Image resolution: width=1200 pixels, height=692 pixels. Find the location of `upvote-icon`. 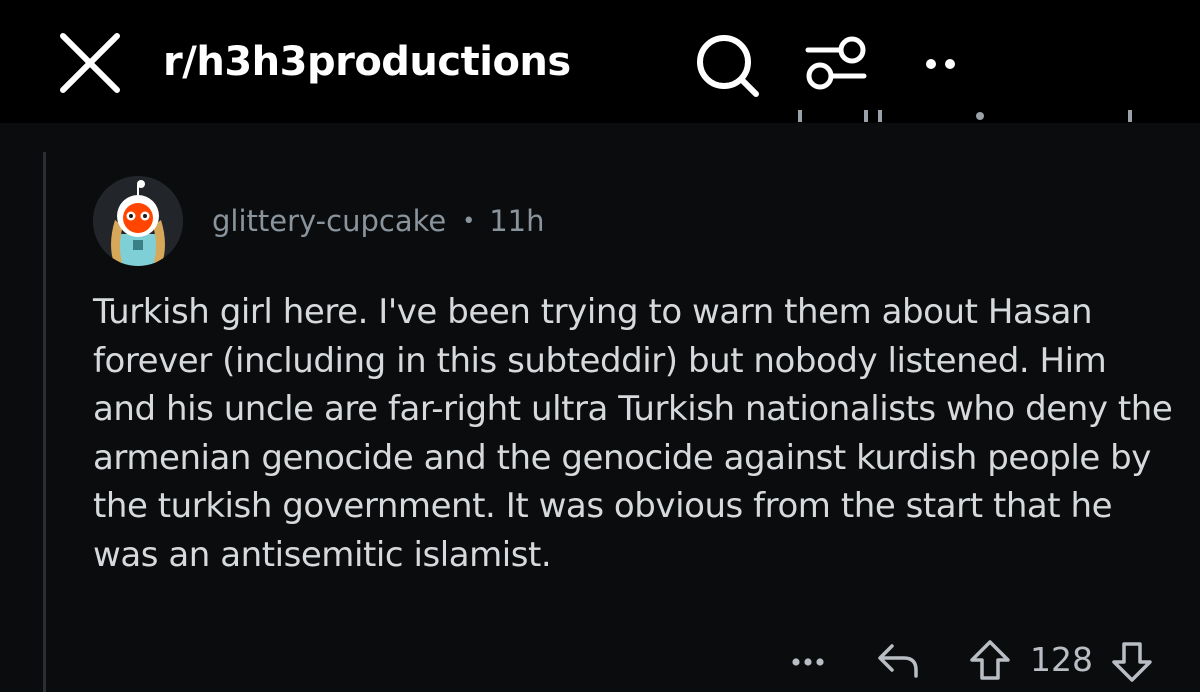

upvote-icon is located at coordinates (990, 660).